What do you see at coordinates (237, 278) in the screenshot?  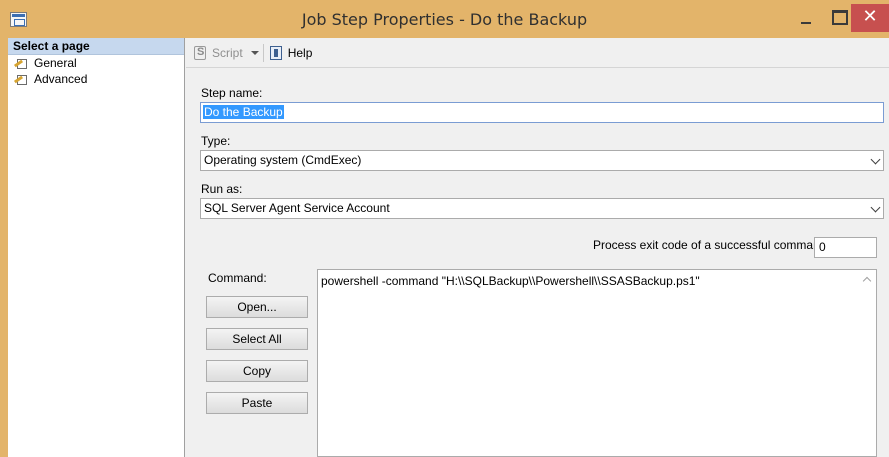 I see `command-label: Command:` at bounding box center [237, 278].